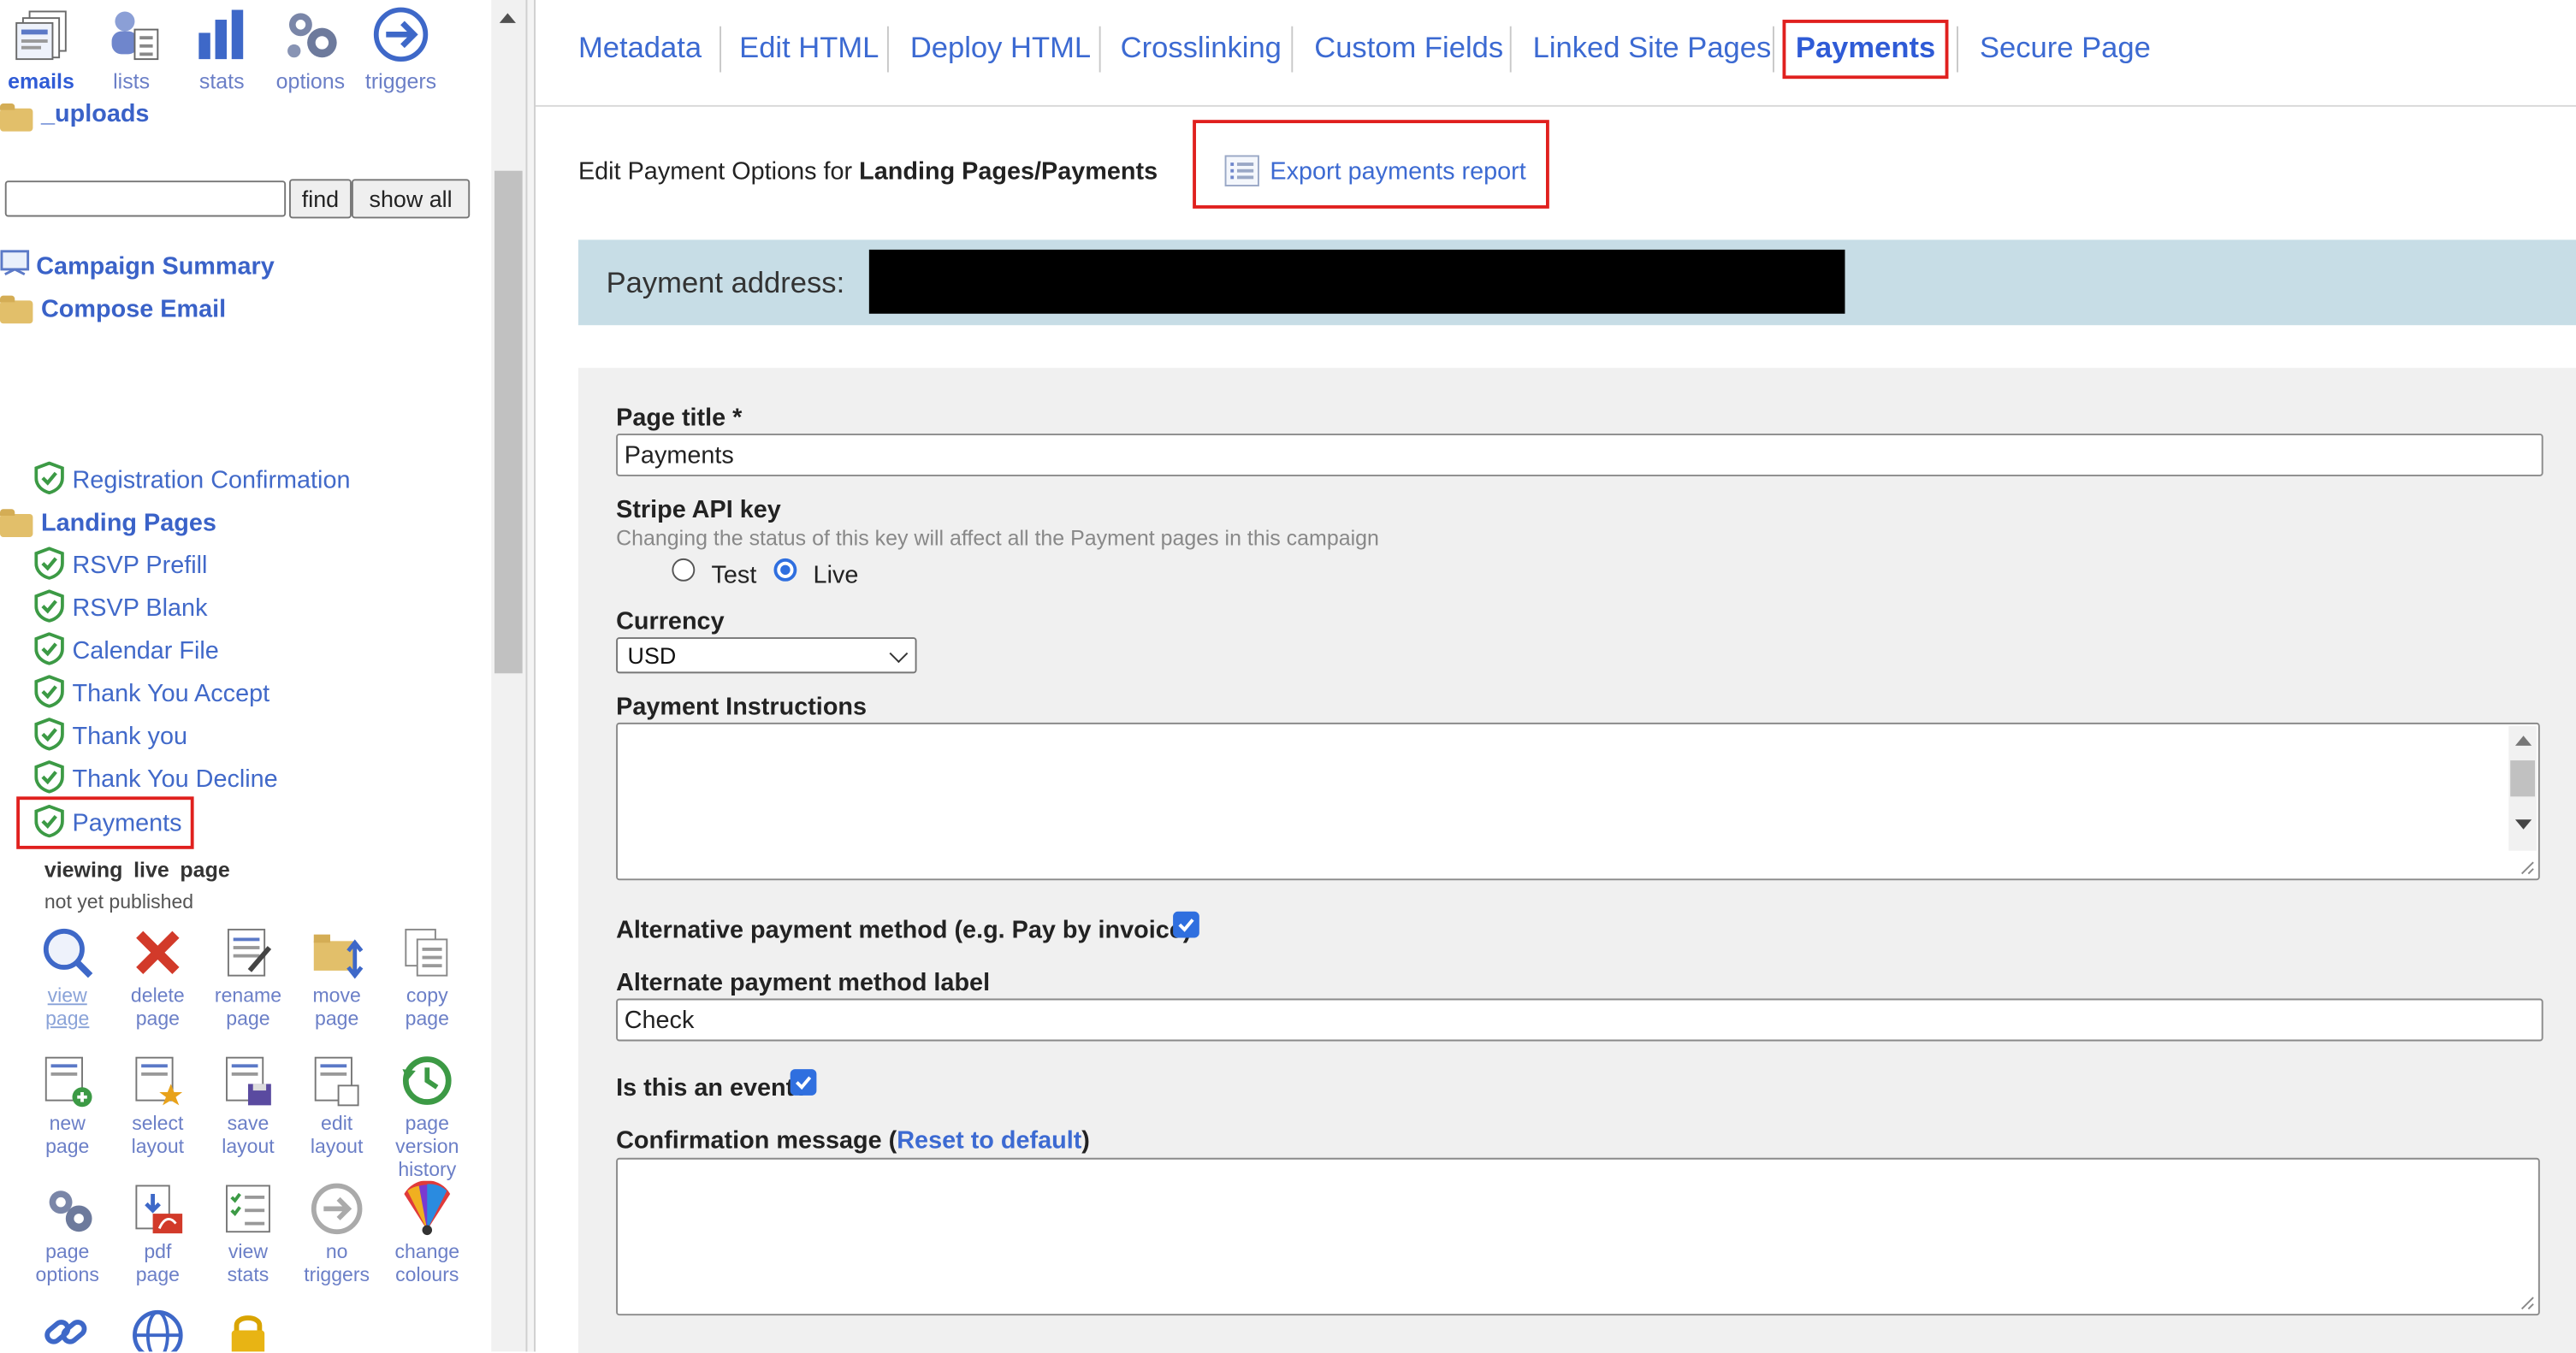 The width and height of the screenshot is (2576, 1353). I want to click on save-layout-icon, so click(248, 1081).